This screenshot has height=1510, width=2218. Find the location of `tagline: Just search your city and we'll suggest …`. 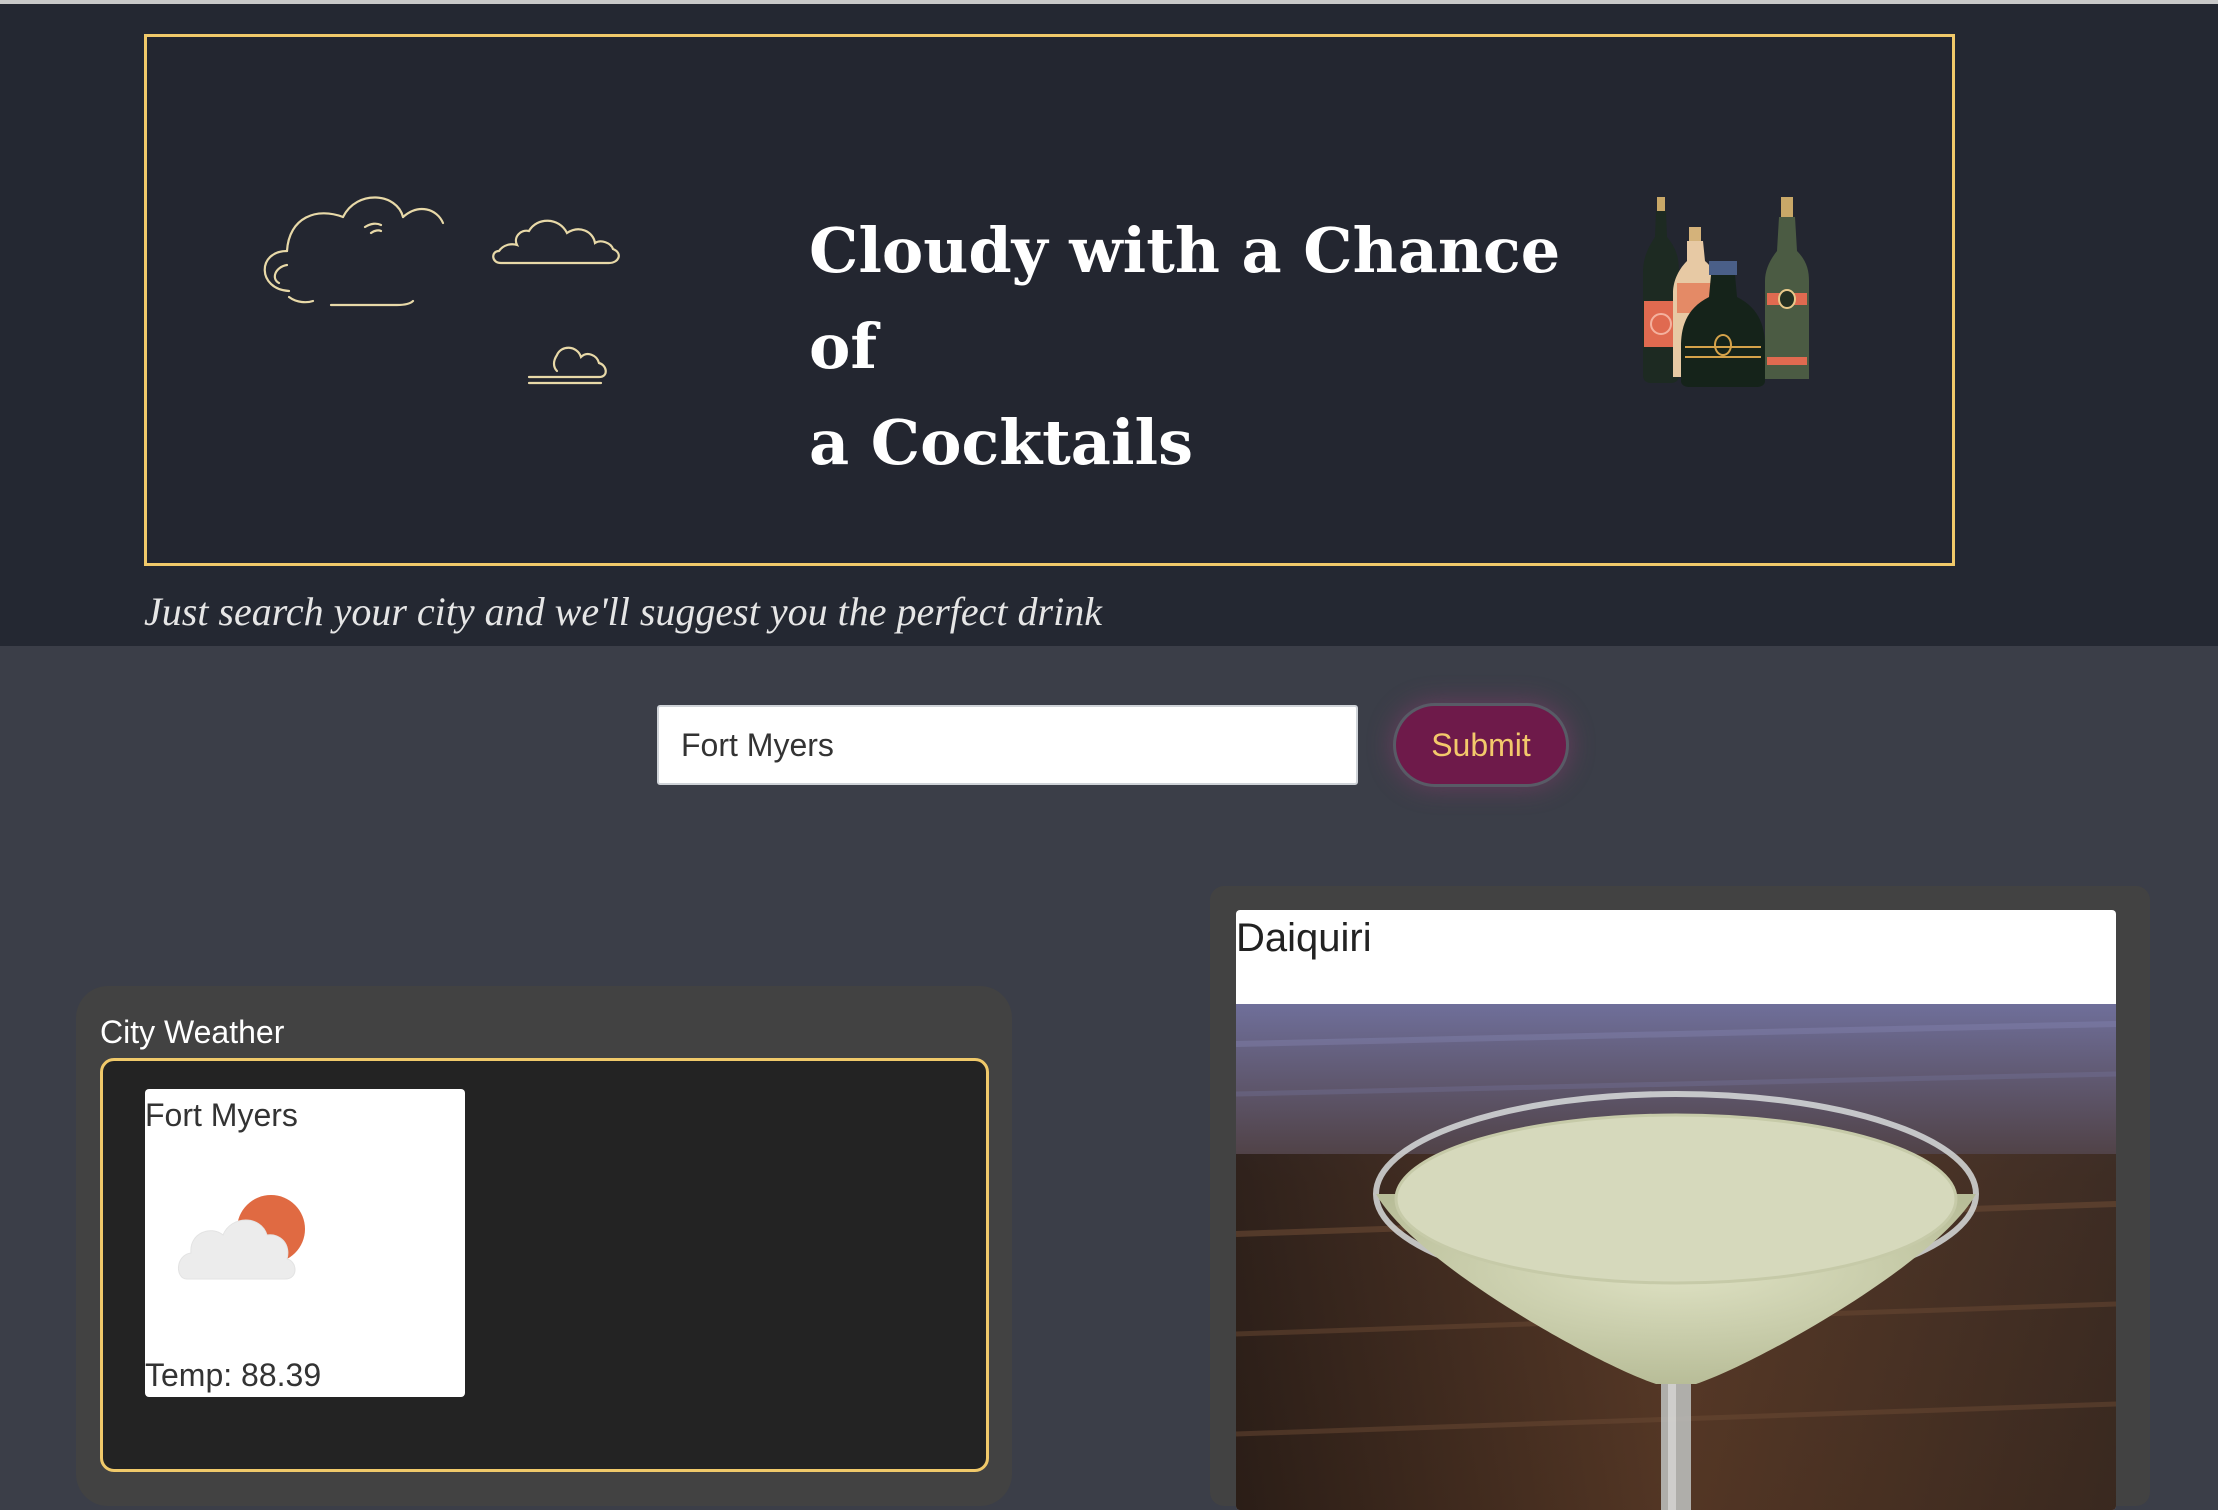

tagline: Just search your city and we'll suggest … is located at coordinates (623, 611).